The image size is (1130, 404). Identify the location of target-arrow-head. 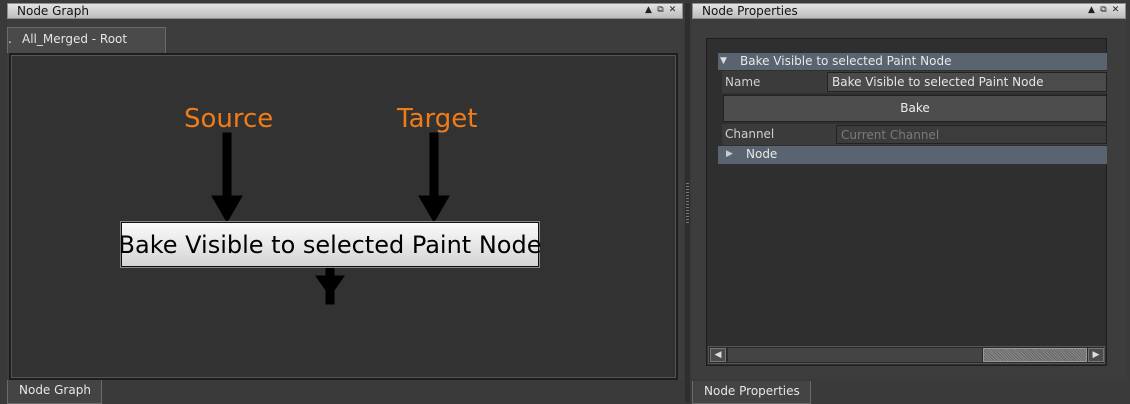
(434, 209).